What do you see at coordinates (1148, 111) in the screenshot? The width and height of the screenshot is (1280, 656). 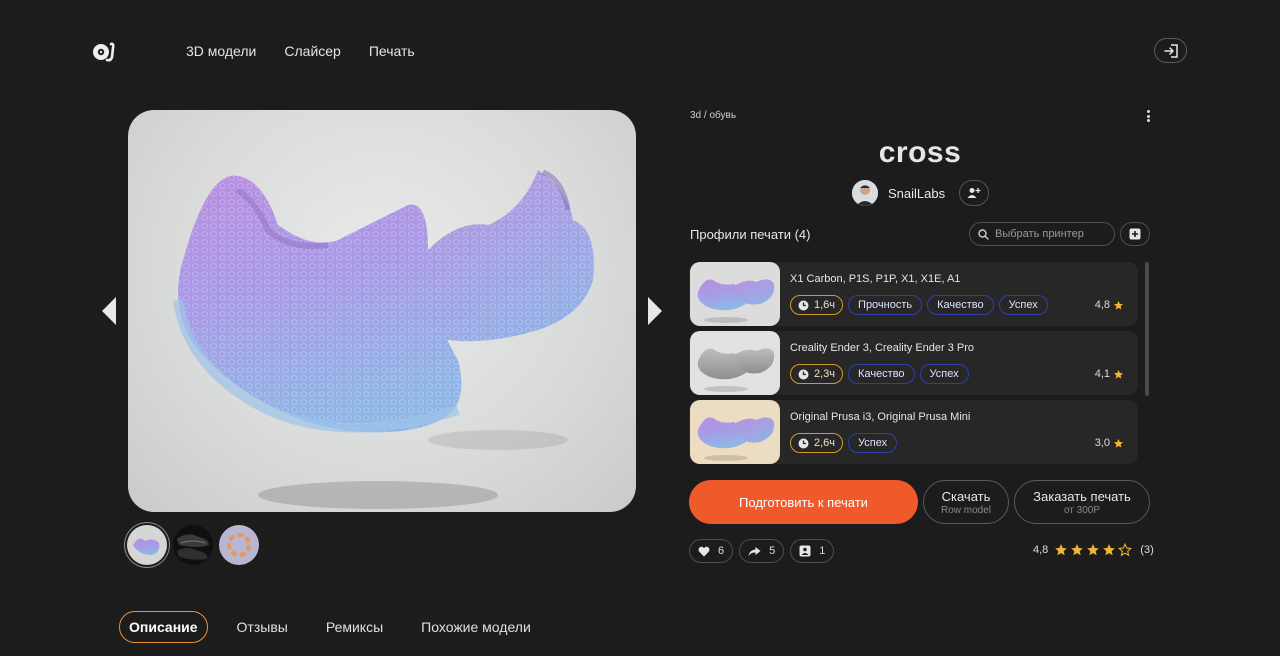 I see `kebab-menu-icon` at bounding box center [1148, 111].